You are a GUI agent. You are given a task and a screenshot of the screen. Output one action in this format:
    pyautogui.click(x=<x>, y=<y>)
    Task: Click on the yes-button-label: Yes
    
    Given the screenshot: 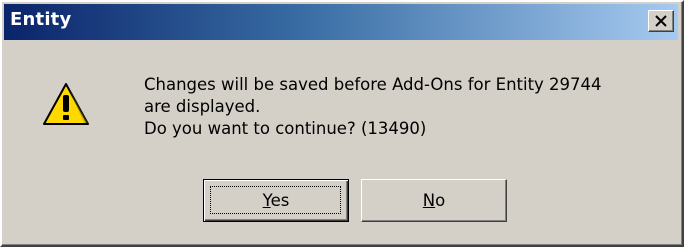 What is the action you would take?
    pyautogui.click(x=276, y=200)
    